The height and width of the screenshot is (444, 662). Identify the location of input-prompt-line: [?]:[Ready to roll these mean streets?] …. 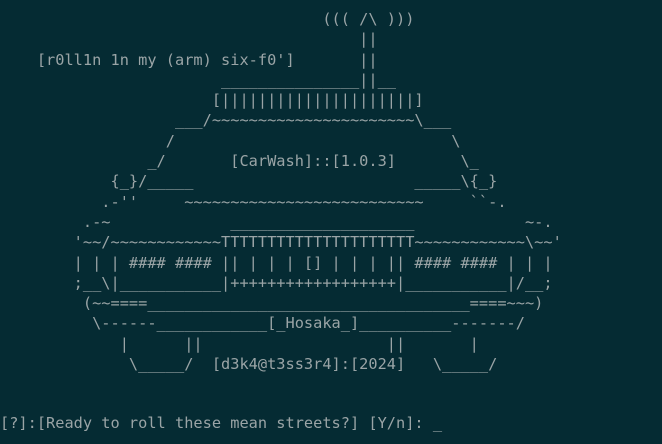
(221, 423).